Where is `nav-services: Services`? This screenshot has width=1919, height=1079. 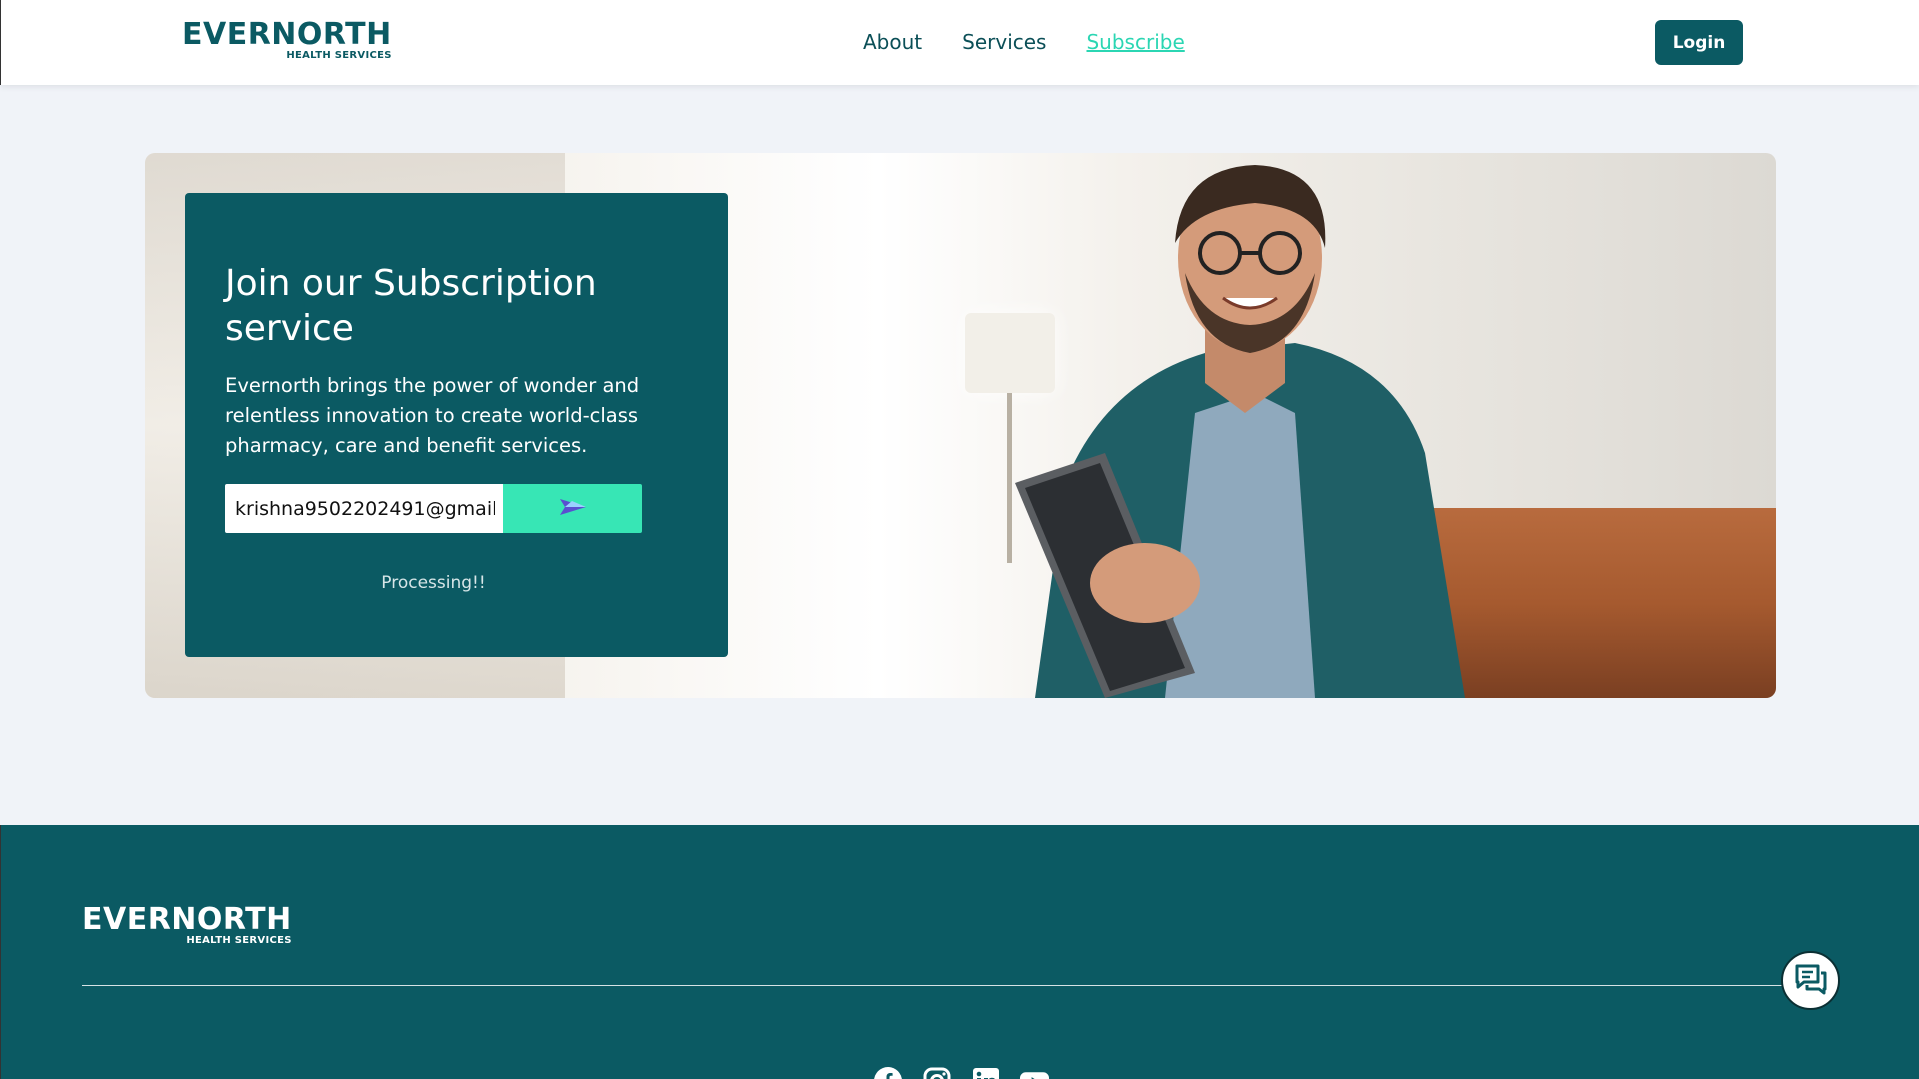
nav-services: Services is located at coordinates (1004, 42).